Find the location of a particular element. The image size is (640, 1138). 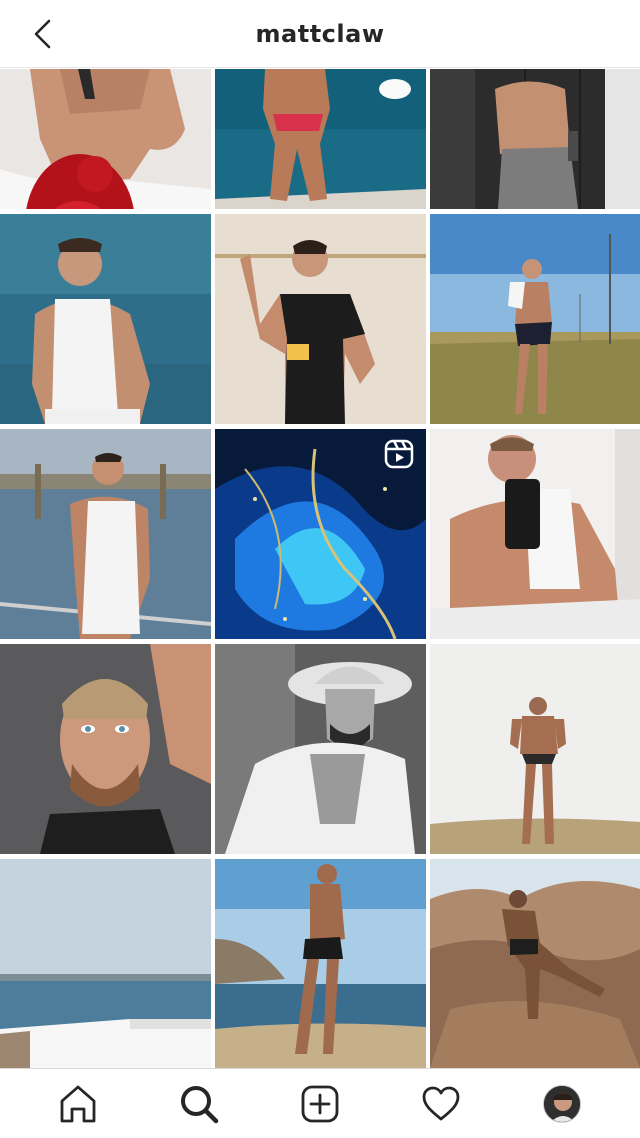

nav-new-post is located at coordinates (320, 1104).